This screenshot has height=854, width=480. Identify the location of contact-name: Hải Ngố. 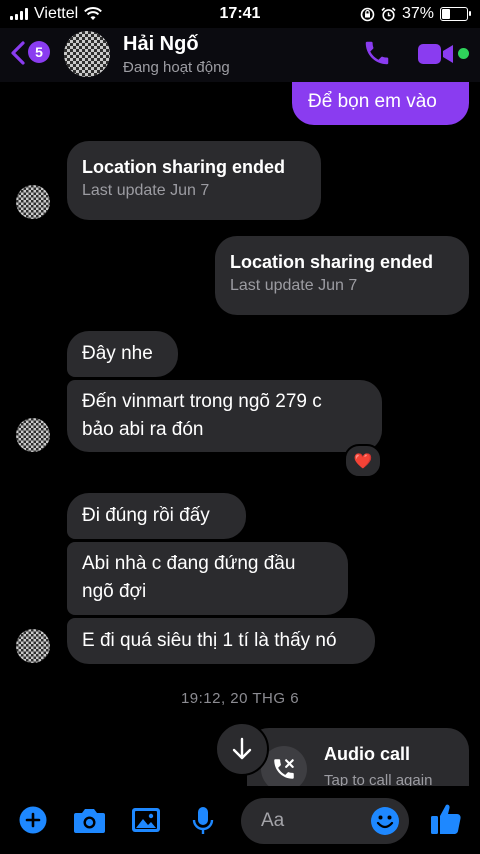
(161, 44).